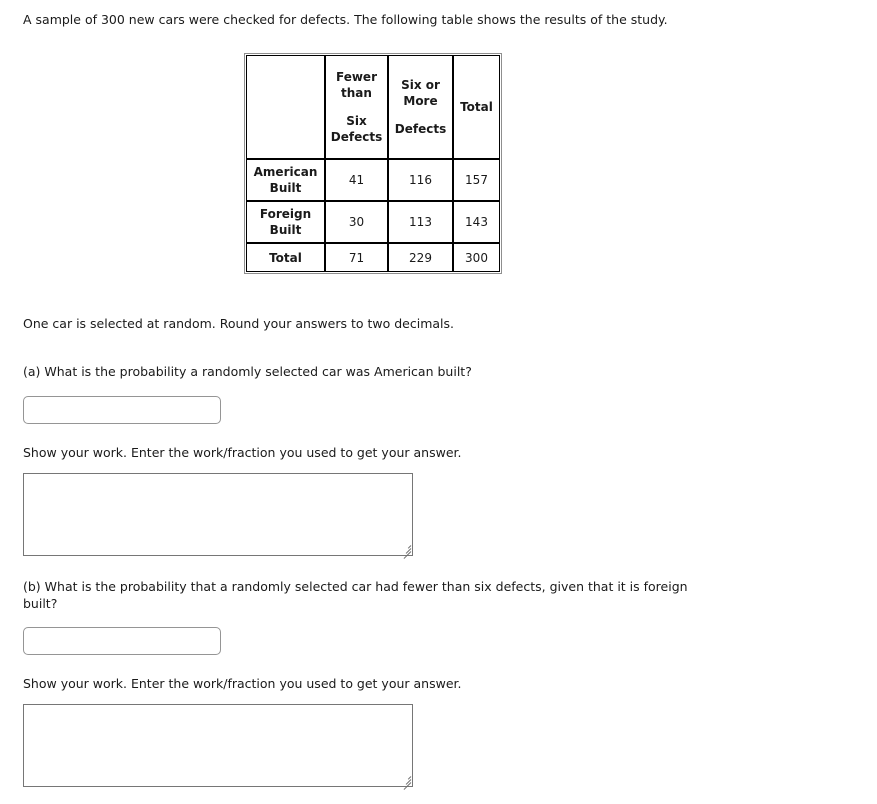 The image size is (877, 804). I want to click on row-label-foreign-built: Foreign Built, so click(285, 222).